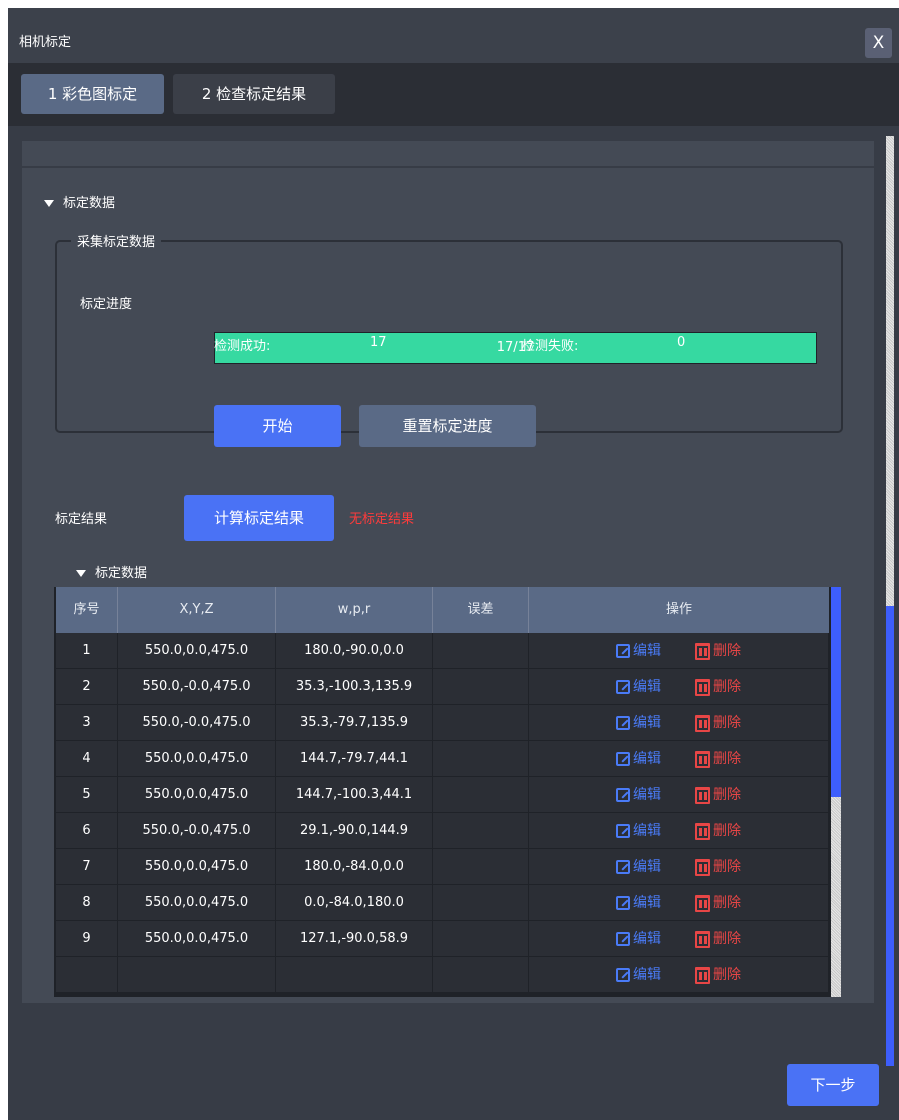  I want to click on table-section-toggle: 标定数据, so click(111, 571).